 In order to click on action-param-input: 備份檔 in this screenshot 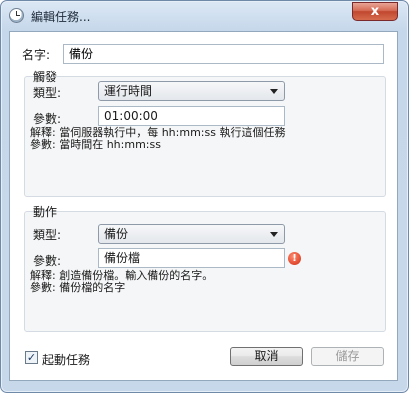, I will do `click(191, 258)`.